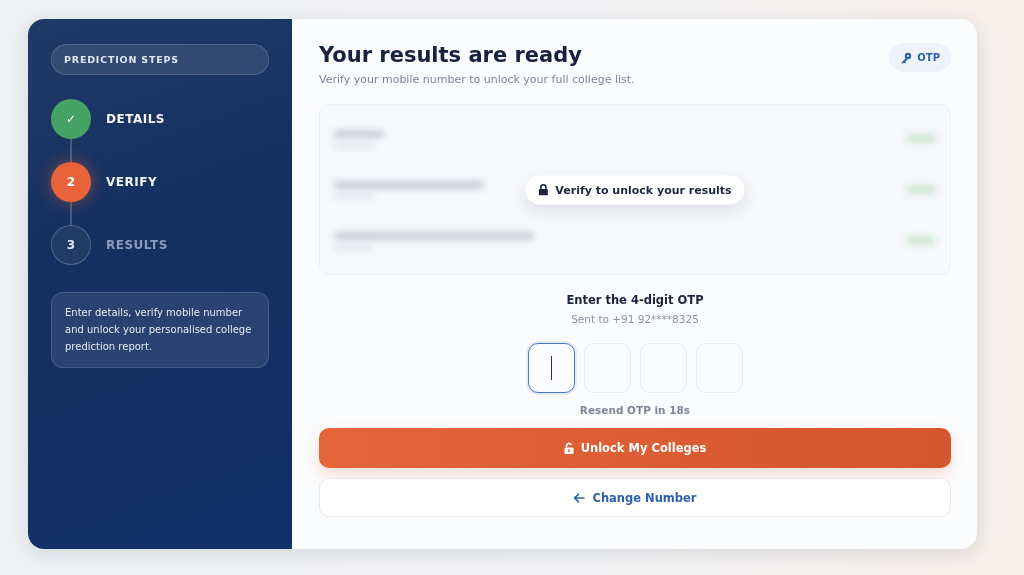 Image resolution: width=1024 pixels, height=575 pixels. I want to click on section-heading: PREDICTION STEPS, so click(160, 59).